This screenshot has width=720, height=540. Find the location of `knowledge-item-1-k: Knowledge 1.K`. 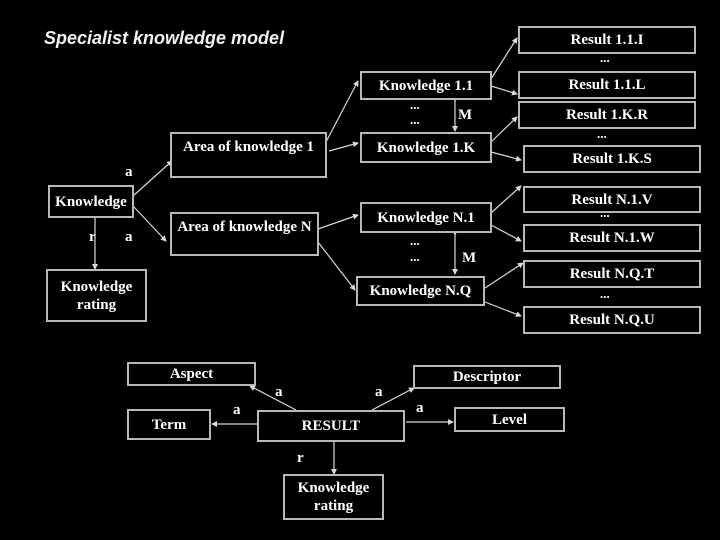

knowledge-item-1-k: Knowledge 1.K is located at coordinates (426, 147).